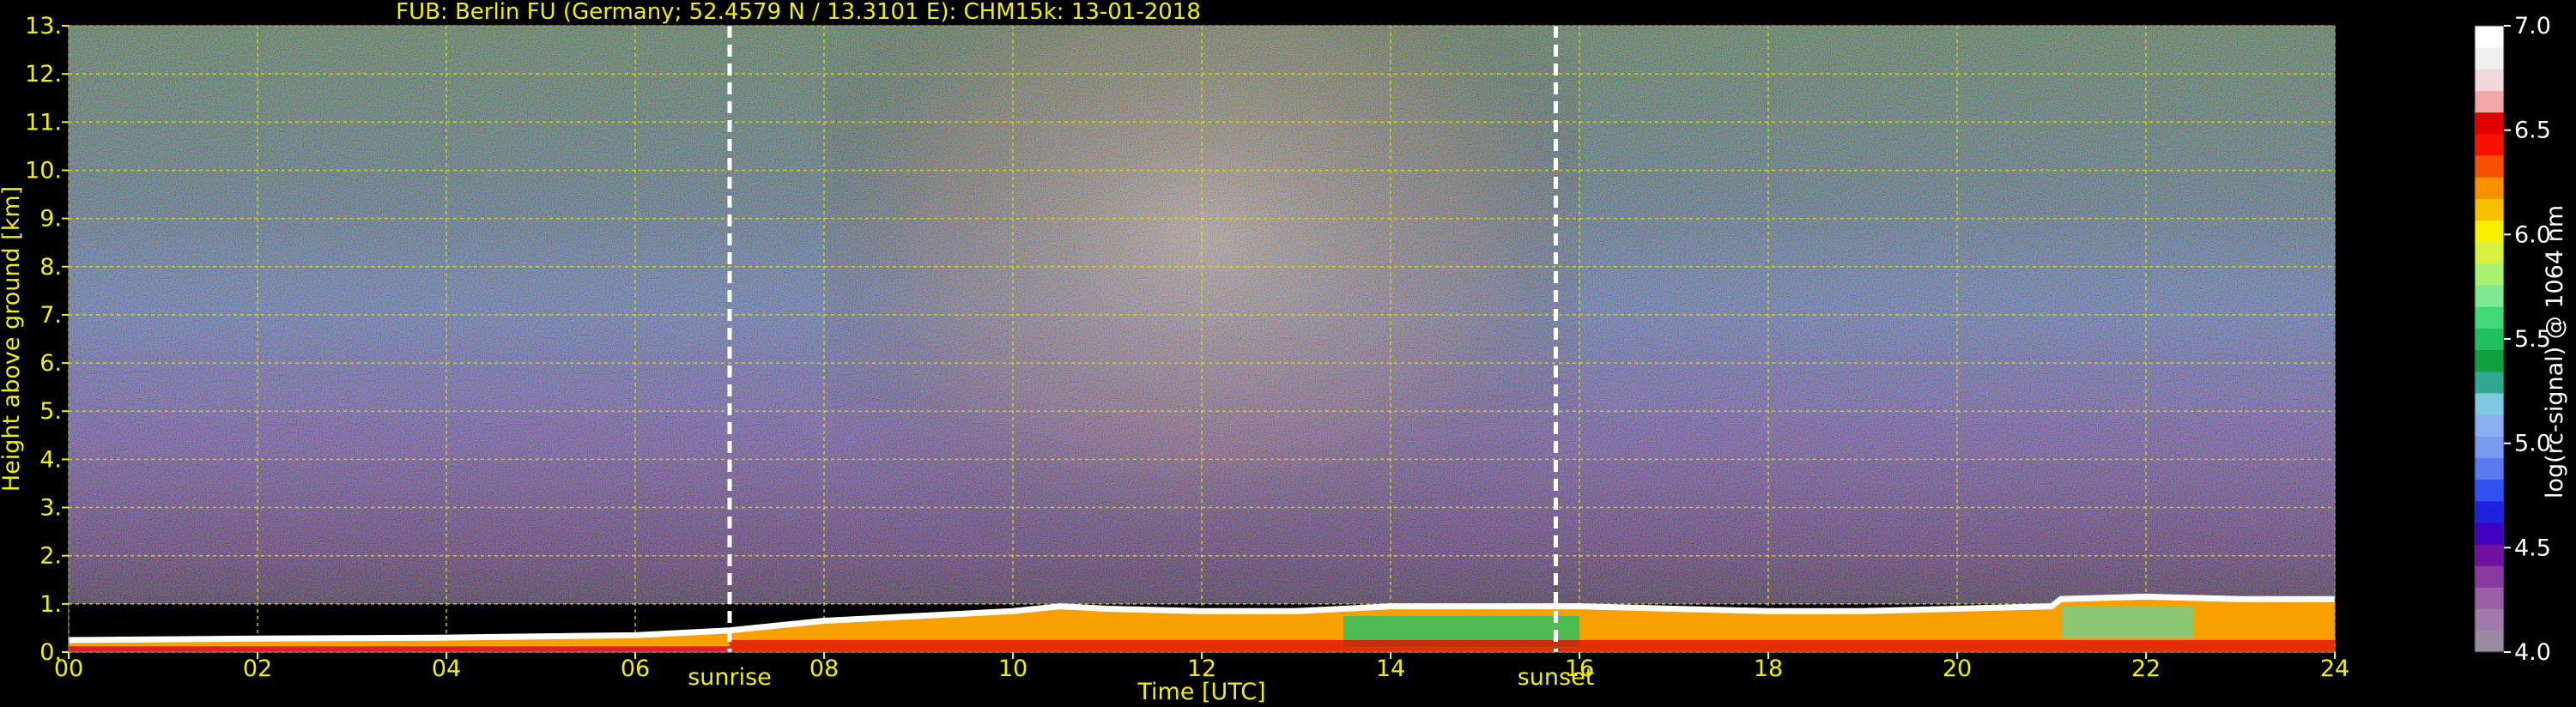 The height and width of the screenshot is (707, 2576). Describe the element at coordinates (50, 267) in the screenshot. I see `y-tick-label: 8.` at that location.